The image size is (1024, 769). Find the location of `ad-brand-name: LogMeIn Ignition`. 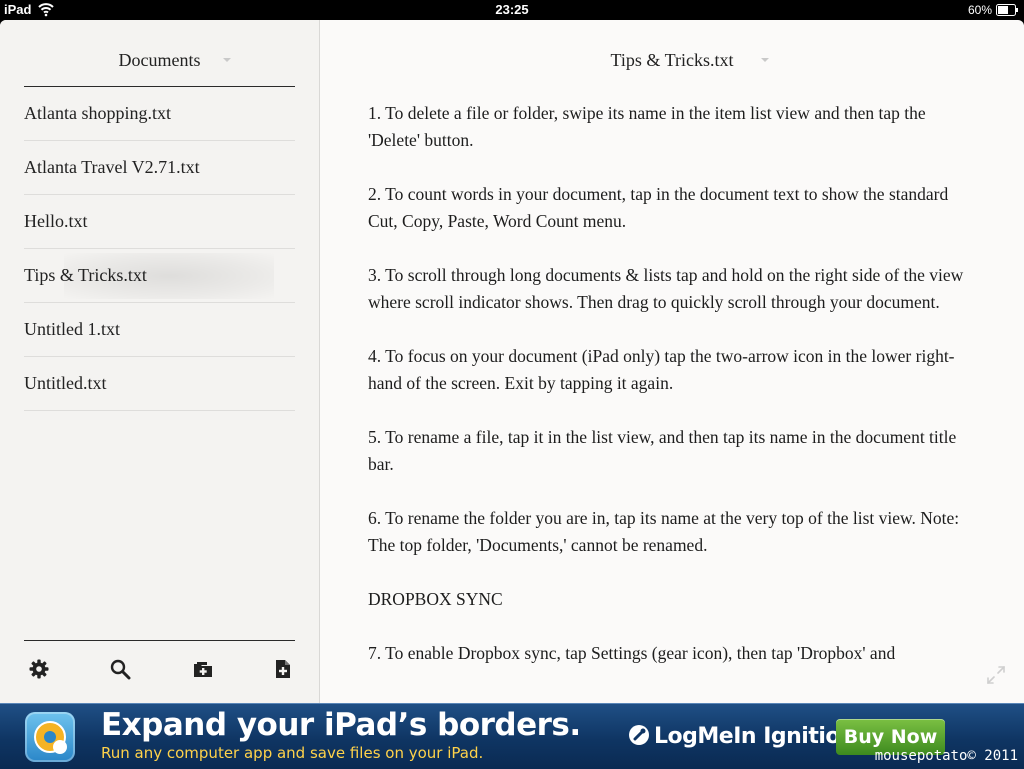

ad-brand-name: LogMeIn Ignition is located at coordinates (755, 736).